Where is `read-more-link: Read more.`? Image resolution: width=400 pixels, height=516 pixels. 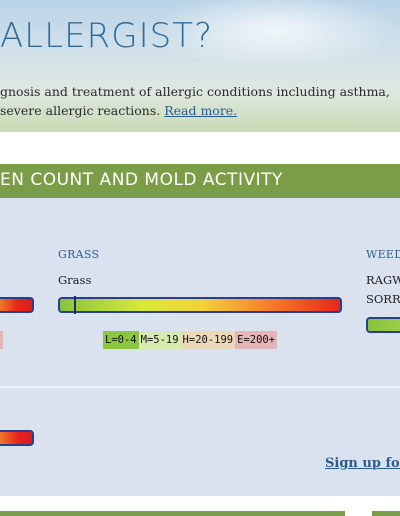 read-more-link: Read more. is located at coordinates (200, 110).